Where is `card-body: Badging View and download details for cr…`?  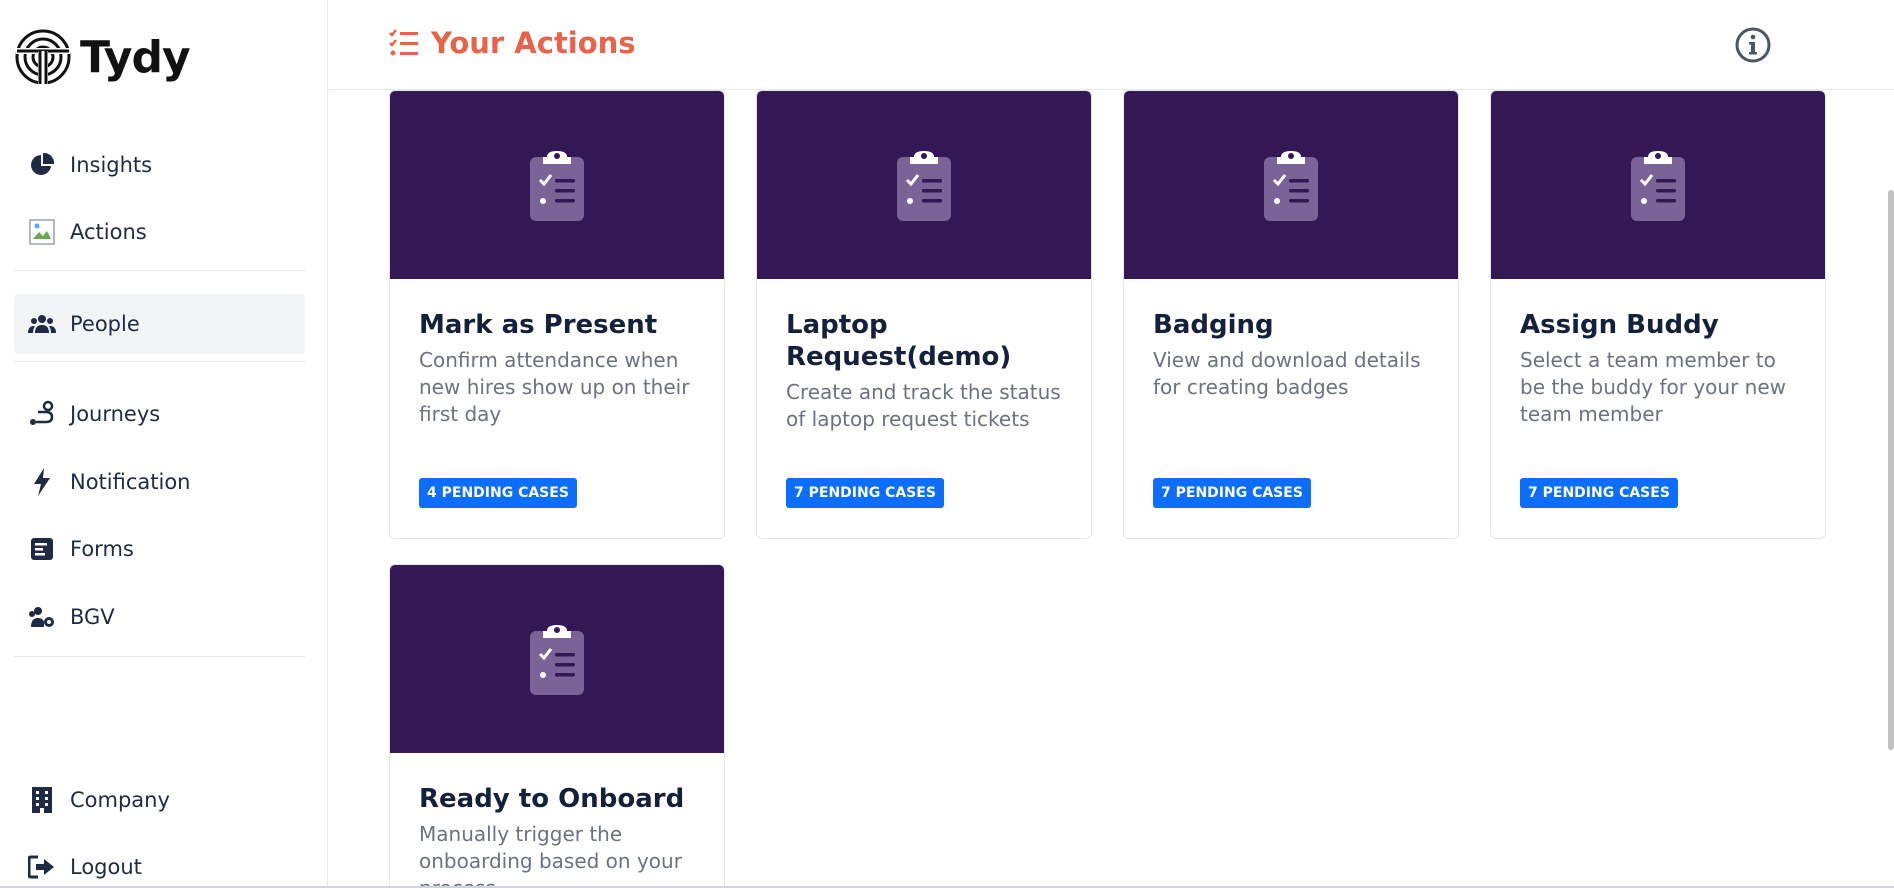
card-body: Badging View and download details for cr… is located at coordinates (1291, 340).